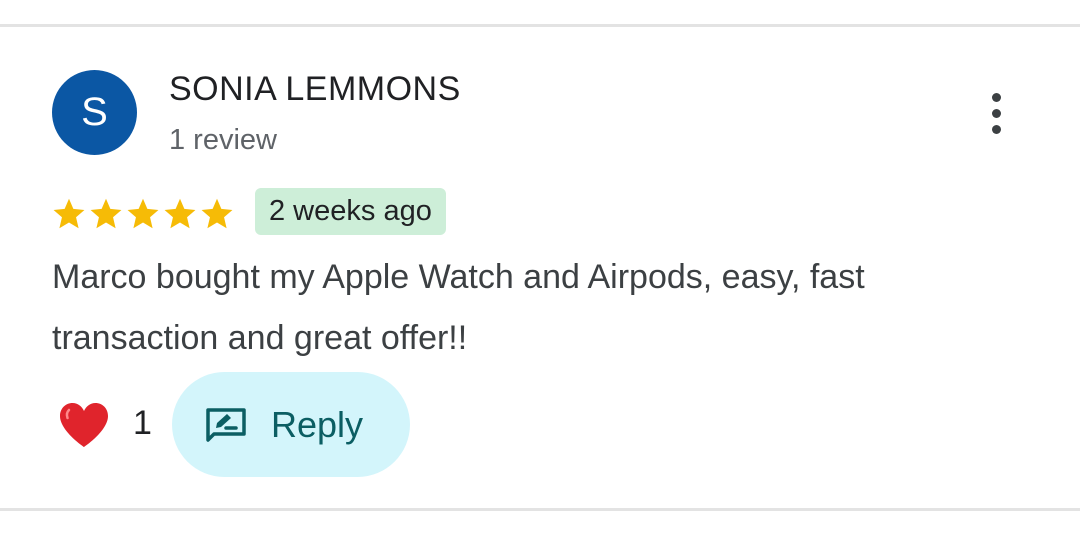 The width and height of the screenshot is (1080, 533). What do you see at coordinates (350, 211) in the screenshot?
I see `time-ago-badge: 2 weeks ago` at bounding box center [350, 211].